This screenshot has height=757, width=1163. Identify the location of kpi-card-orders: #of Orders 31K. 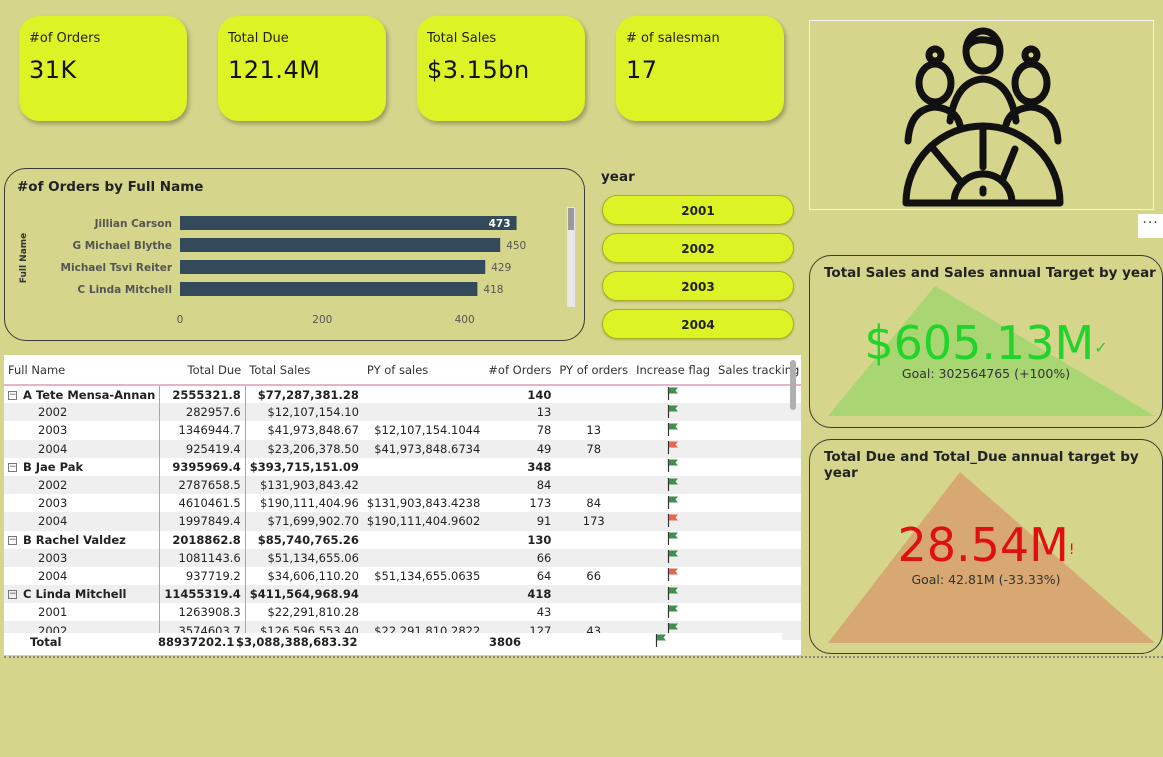
(103, 68).